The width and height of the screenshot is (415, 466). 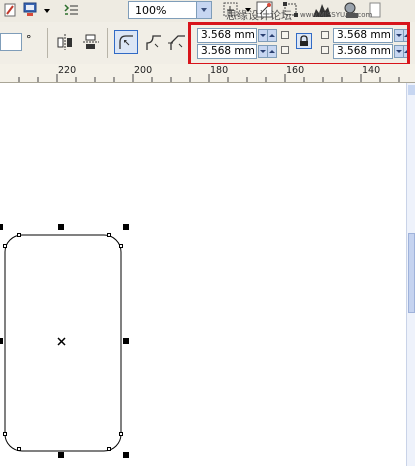 What do you see at coordinates (371, 70) in the screenshot?
I see `ruler-label: 140` at bounding box center [371, 70].